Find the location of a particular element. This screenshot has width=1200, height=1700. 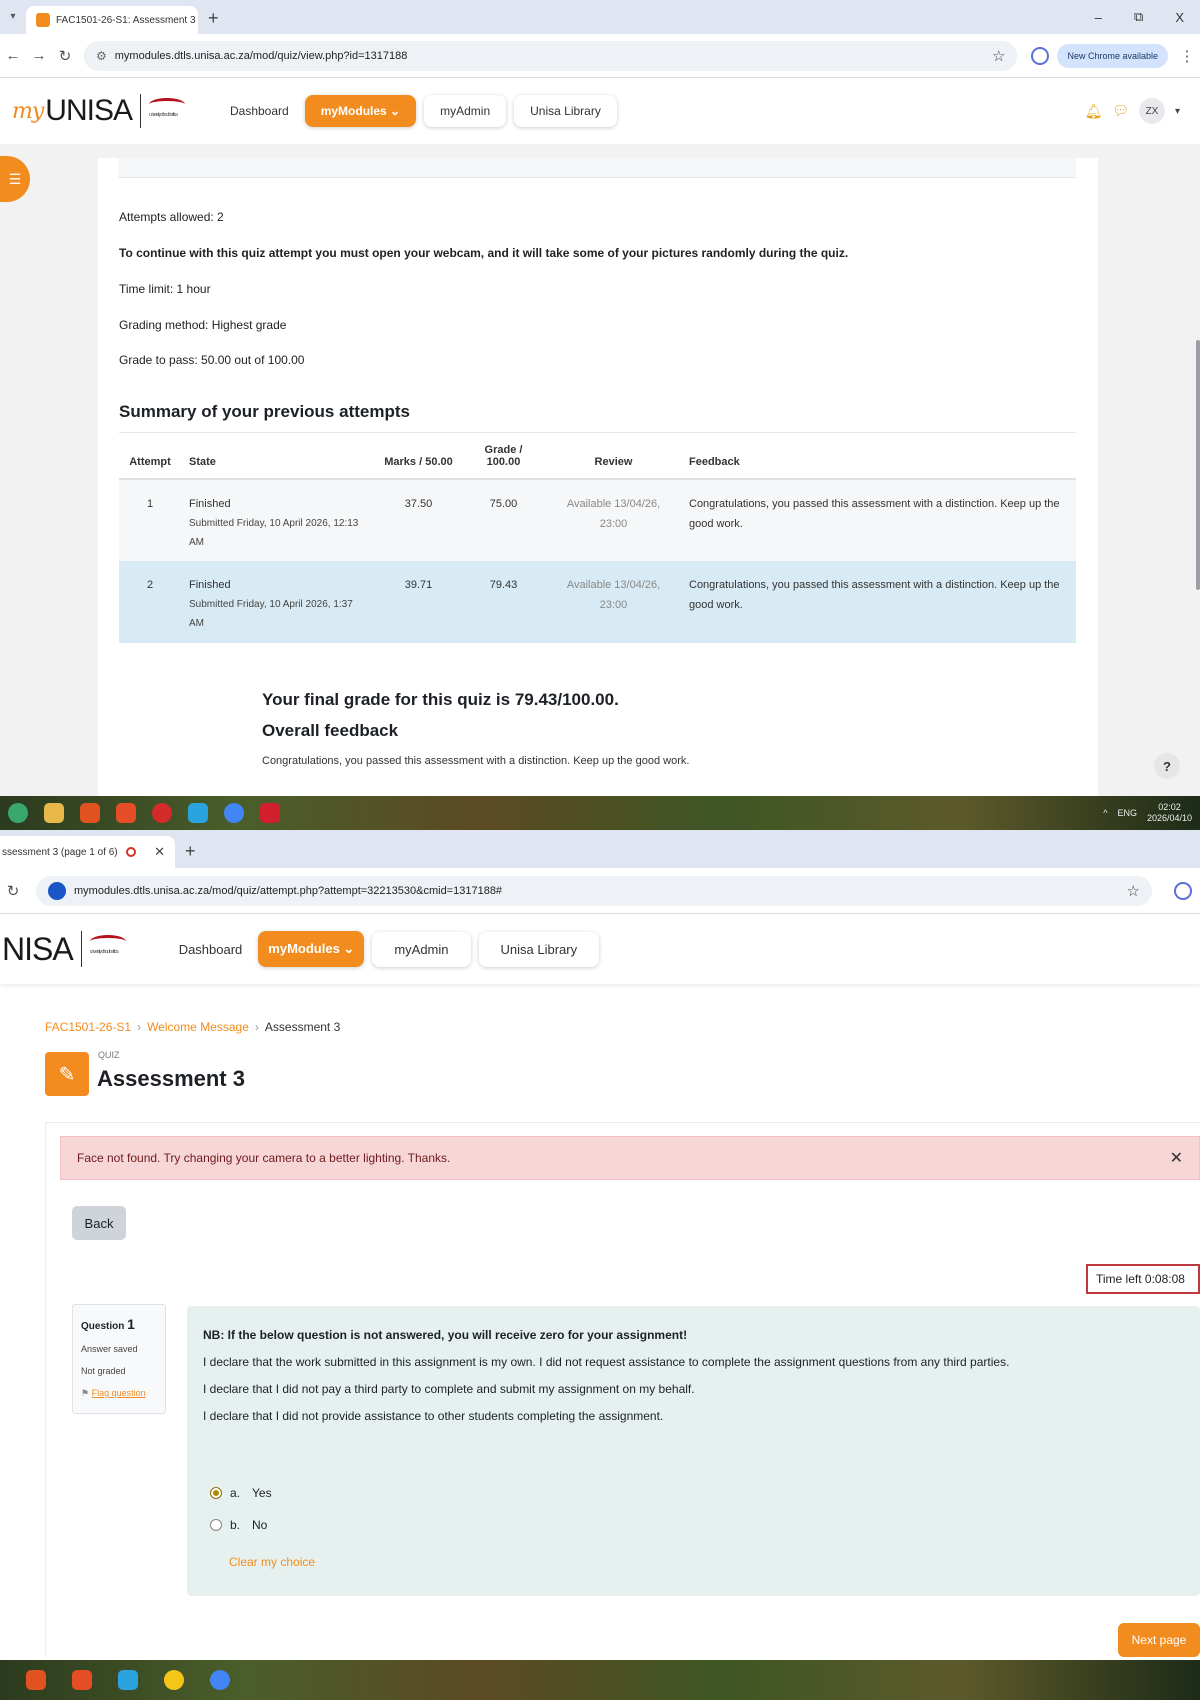

time-left-timer: Time left 0:08:08 is located at coordinates (1143, 1279).